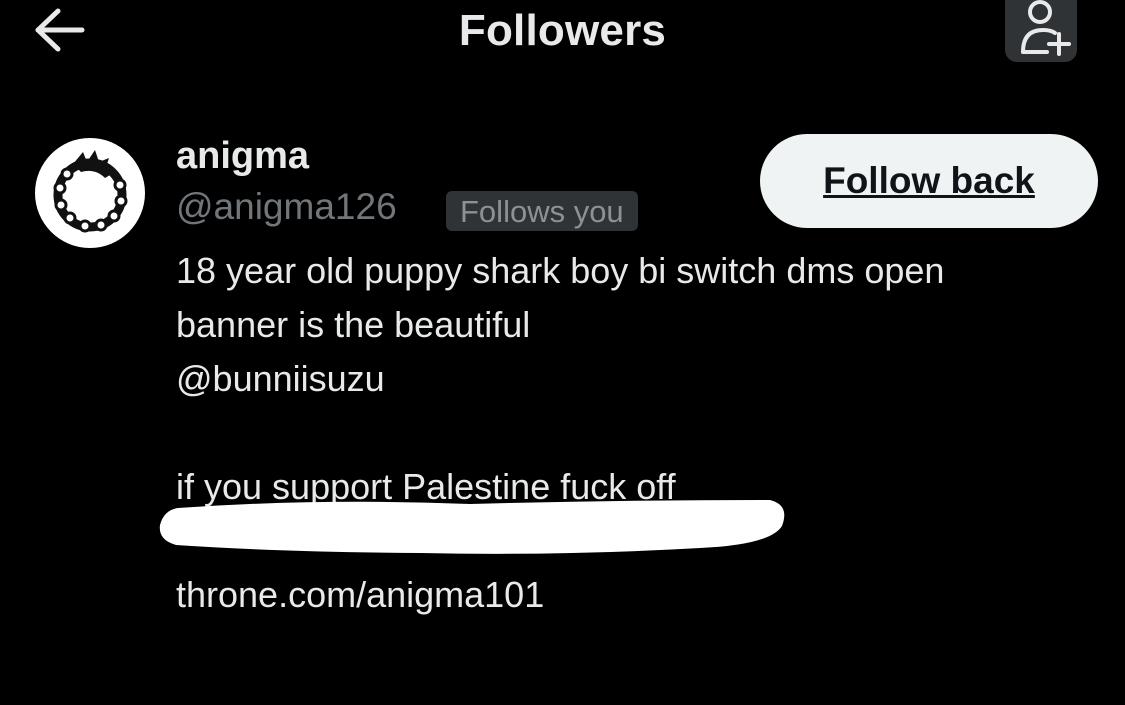 This screenshot has width=1125, height=705. What do you see at coordinates (929, 181) in the screenshot?
I see `follow-back-button: Follow back` at bounding box center [929, 181].